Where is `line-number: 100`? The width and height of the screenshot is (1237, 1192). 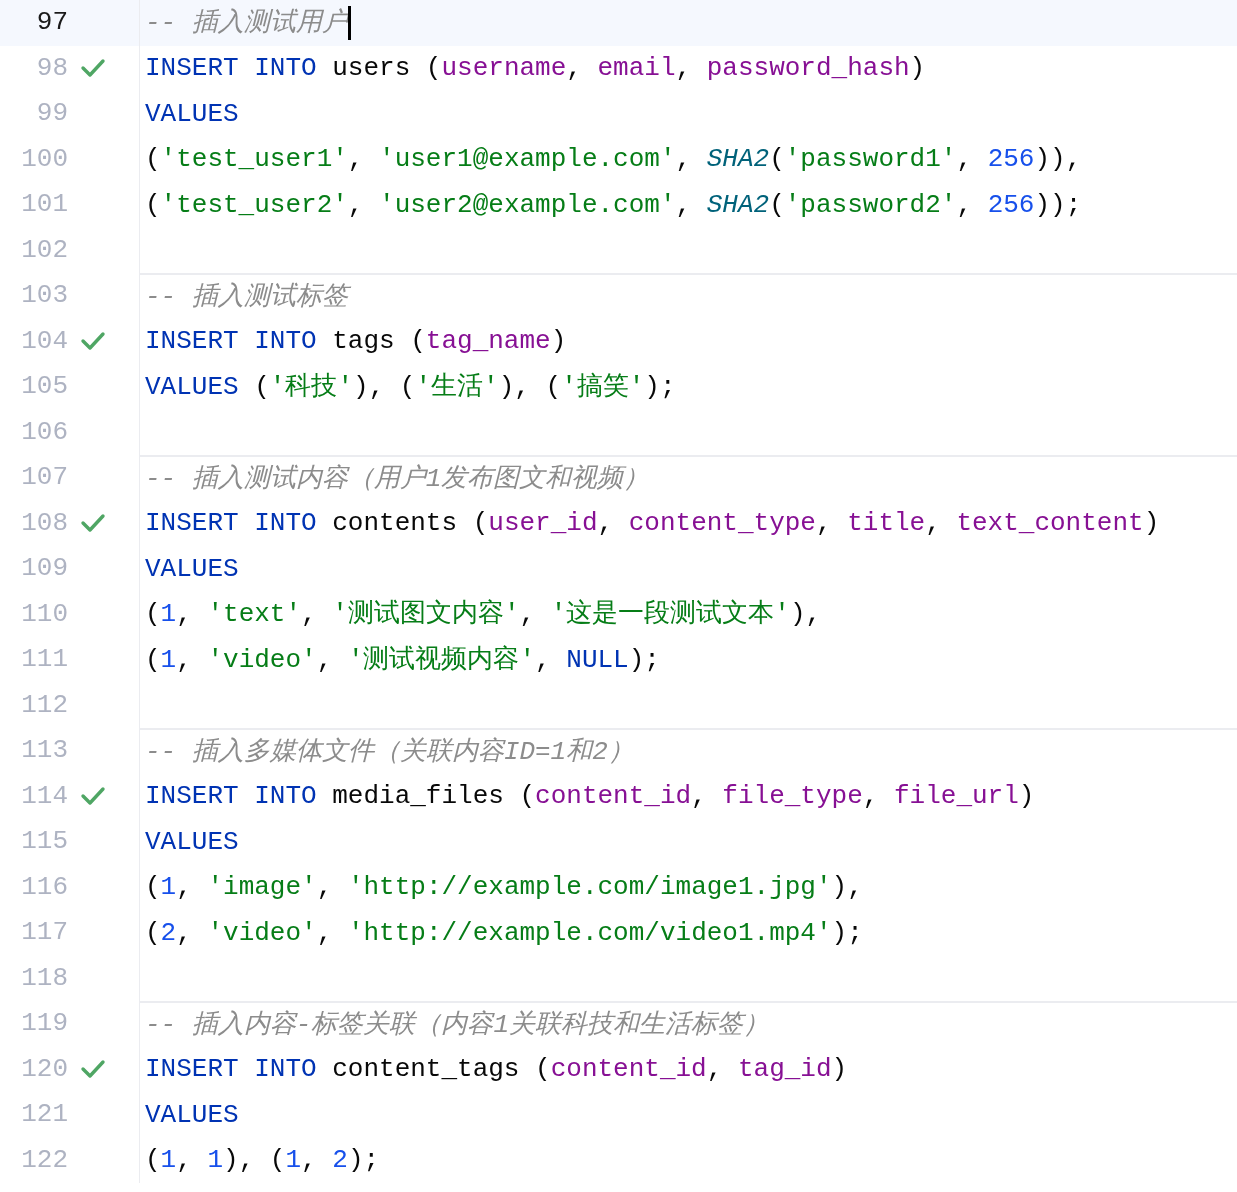
line-number: 100 is located at coordinates (44, 159).